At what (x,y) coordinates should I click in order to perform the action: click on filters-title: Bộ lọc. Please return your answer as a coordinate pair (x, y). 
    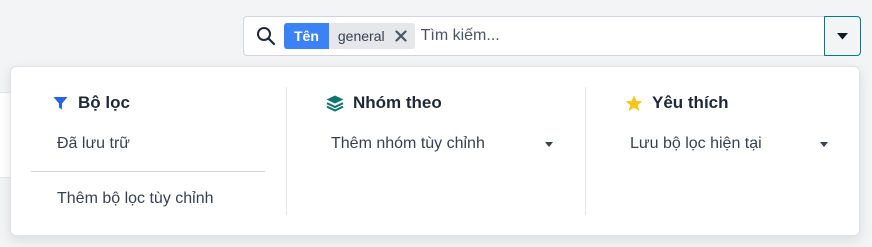
    Looking at the image, I should click on (104, 102).